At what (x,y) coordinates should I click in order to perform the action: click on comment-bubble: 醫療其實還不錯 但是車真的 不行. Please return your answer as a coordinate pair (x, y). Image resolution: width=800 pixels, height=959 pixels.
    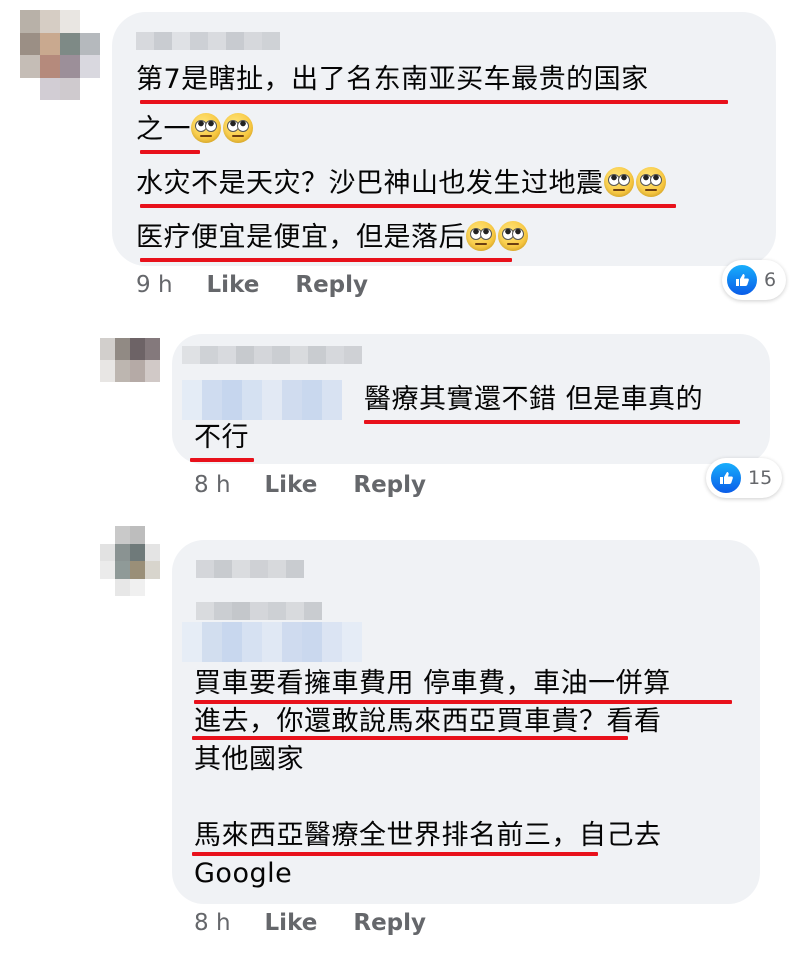
    Looking at the image, I should click on (471, 399).